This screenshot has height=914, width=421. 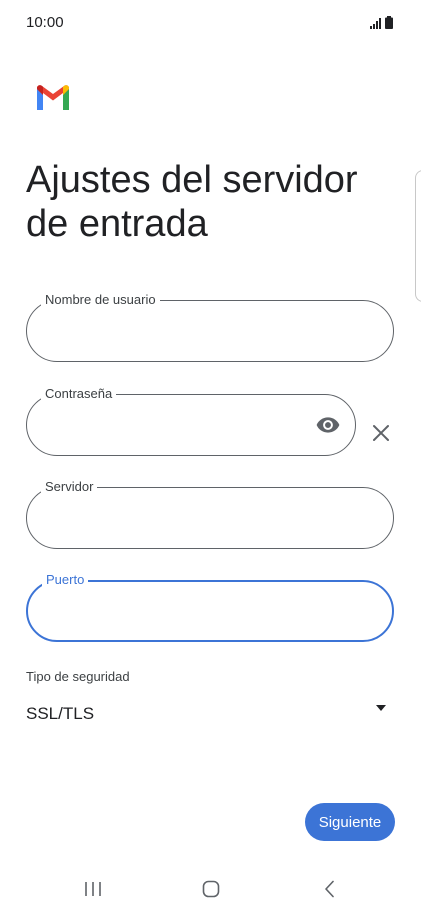 What do you see at coordinates (328, 425) in the screenshot?
I see `eye-icon` at bounding box center [328, 425].